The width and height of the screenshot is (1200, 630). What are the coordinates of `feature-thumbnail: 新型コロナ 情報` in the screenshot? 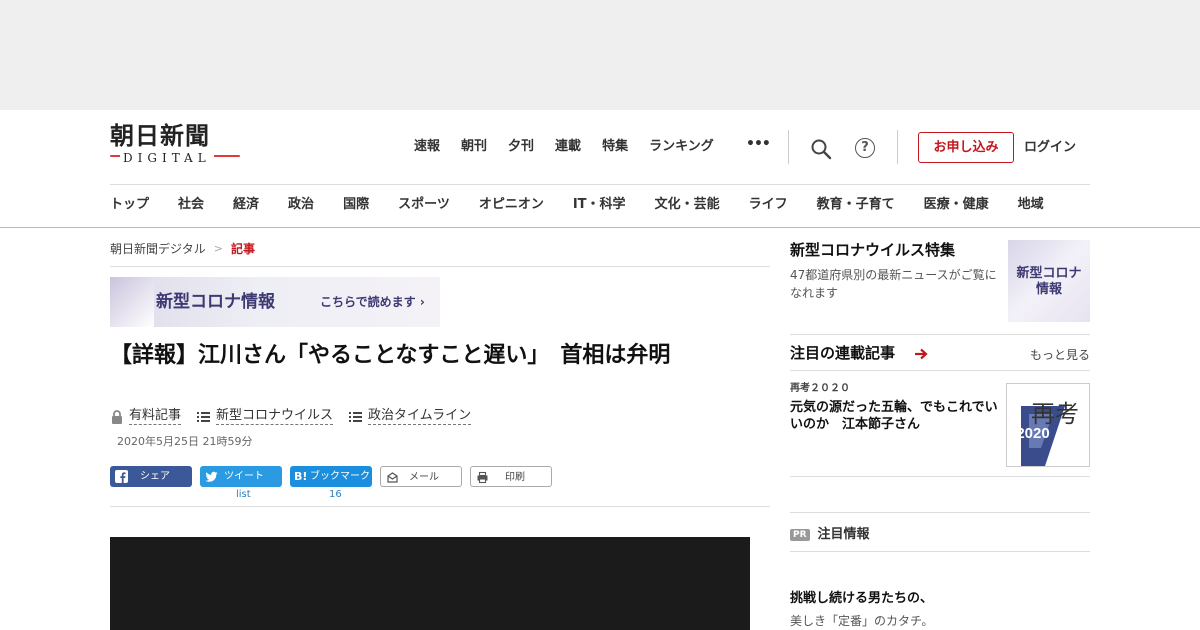 It's located at (1049, 281).